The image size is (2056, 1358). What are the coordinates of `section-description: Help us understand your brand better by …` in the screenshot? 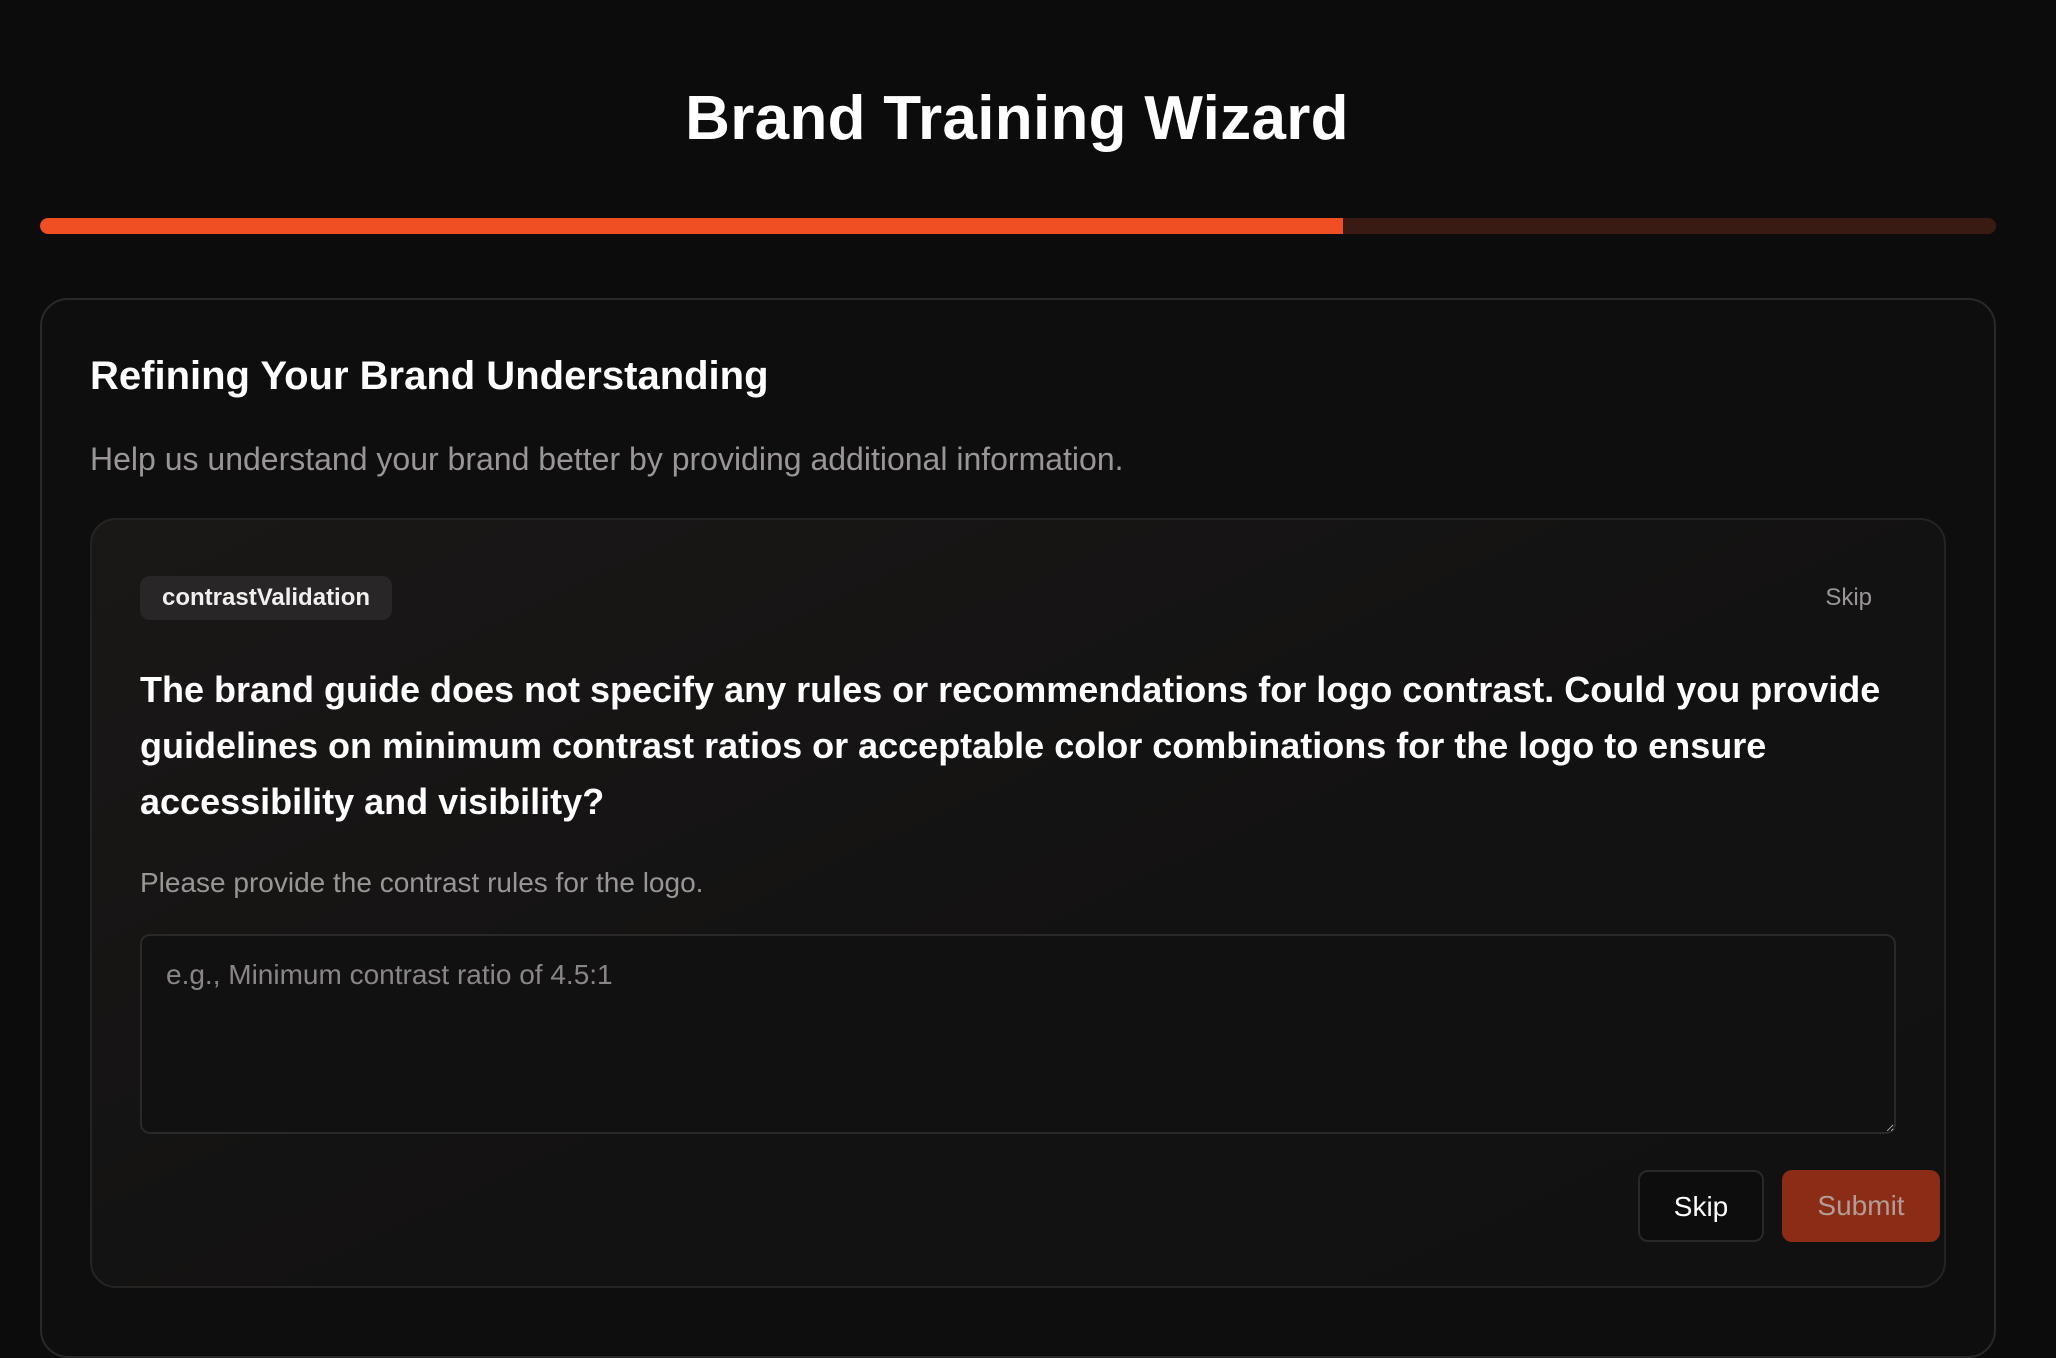 It's located at (607, 459).